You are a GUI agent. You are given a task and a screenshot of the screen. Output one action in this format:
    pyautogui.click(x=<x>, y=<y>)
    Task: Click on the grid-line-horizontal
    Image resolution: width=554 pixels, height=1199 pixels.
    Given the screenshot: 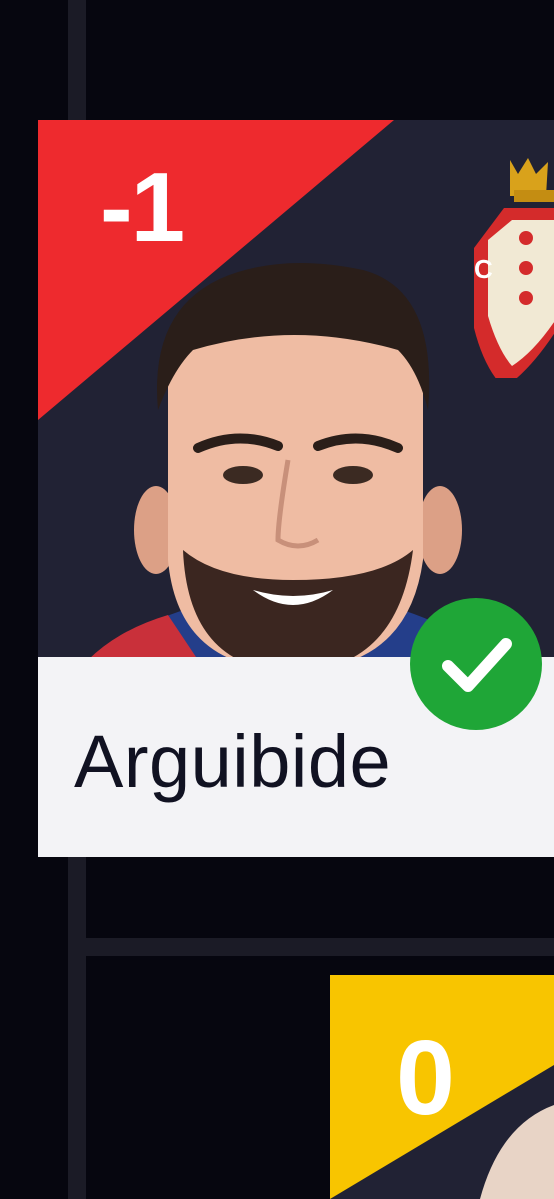 What is the action you would take?
    pyautogui.click(x=311, y=947)
    